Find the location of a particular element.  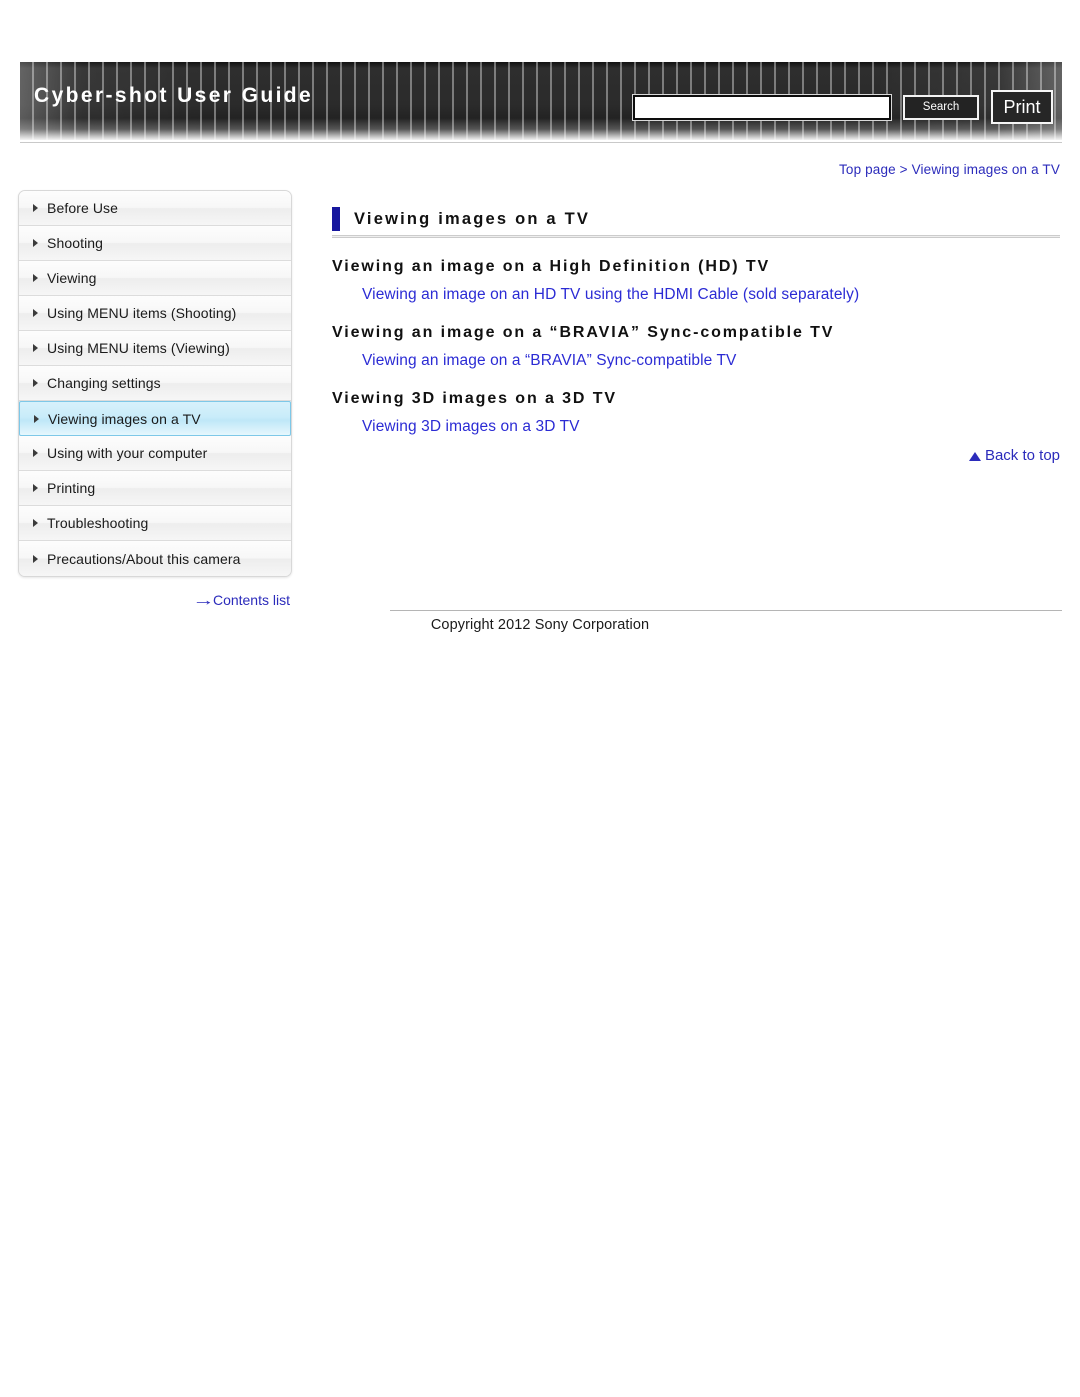

sidebar-item-before-use: Before Use is located at coordinates (155, 208).